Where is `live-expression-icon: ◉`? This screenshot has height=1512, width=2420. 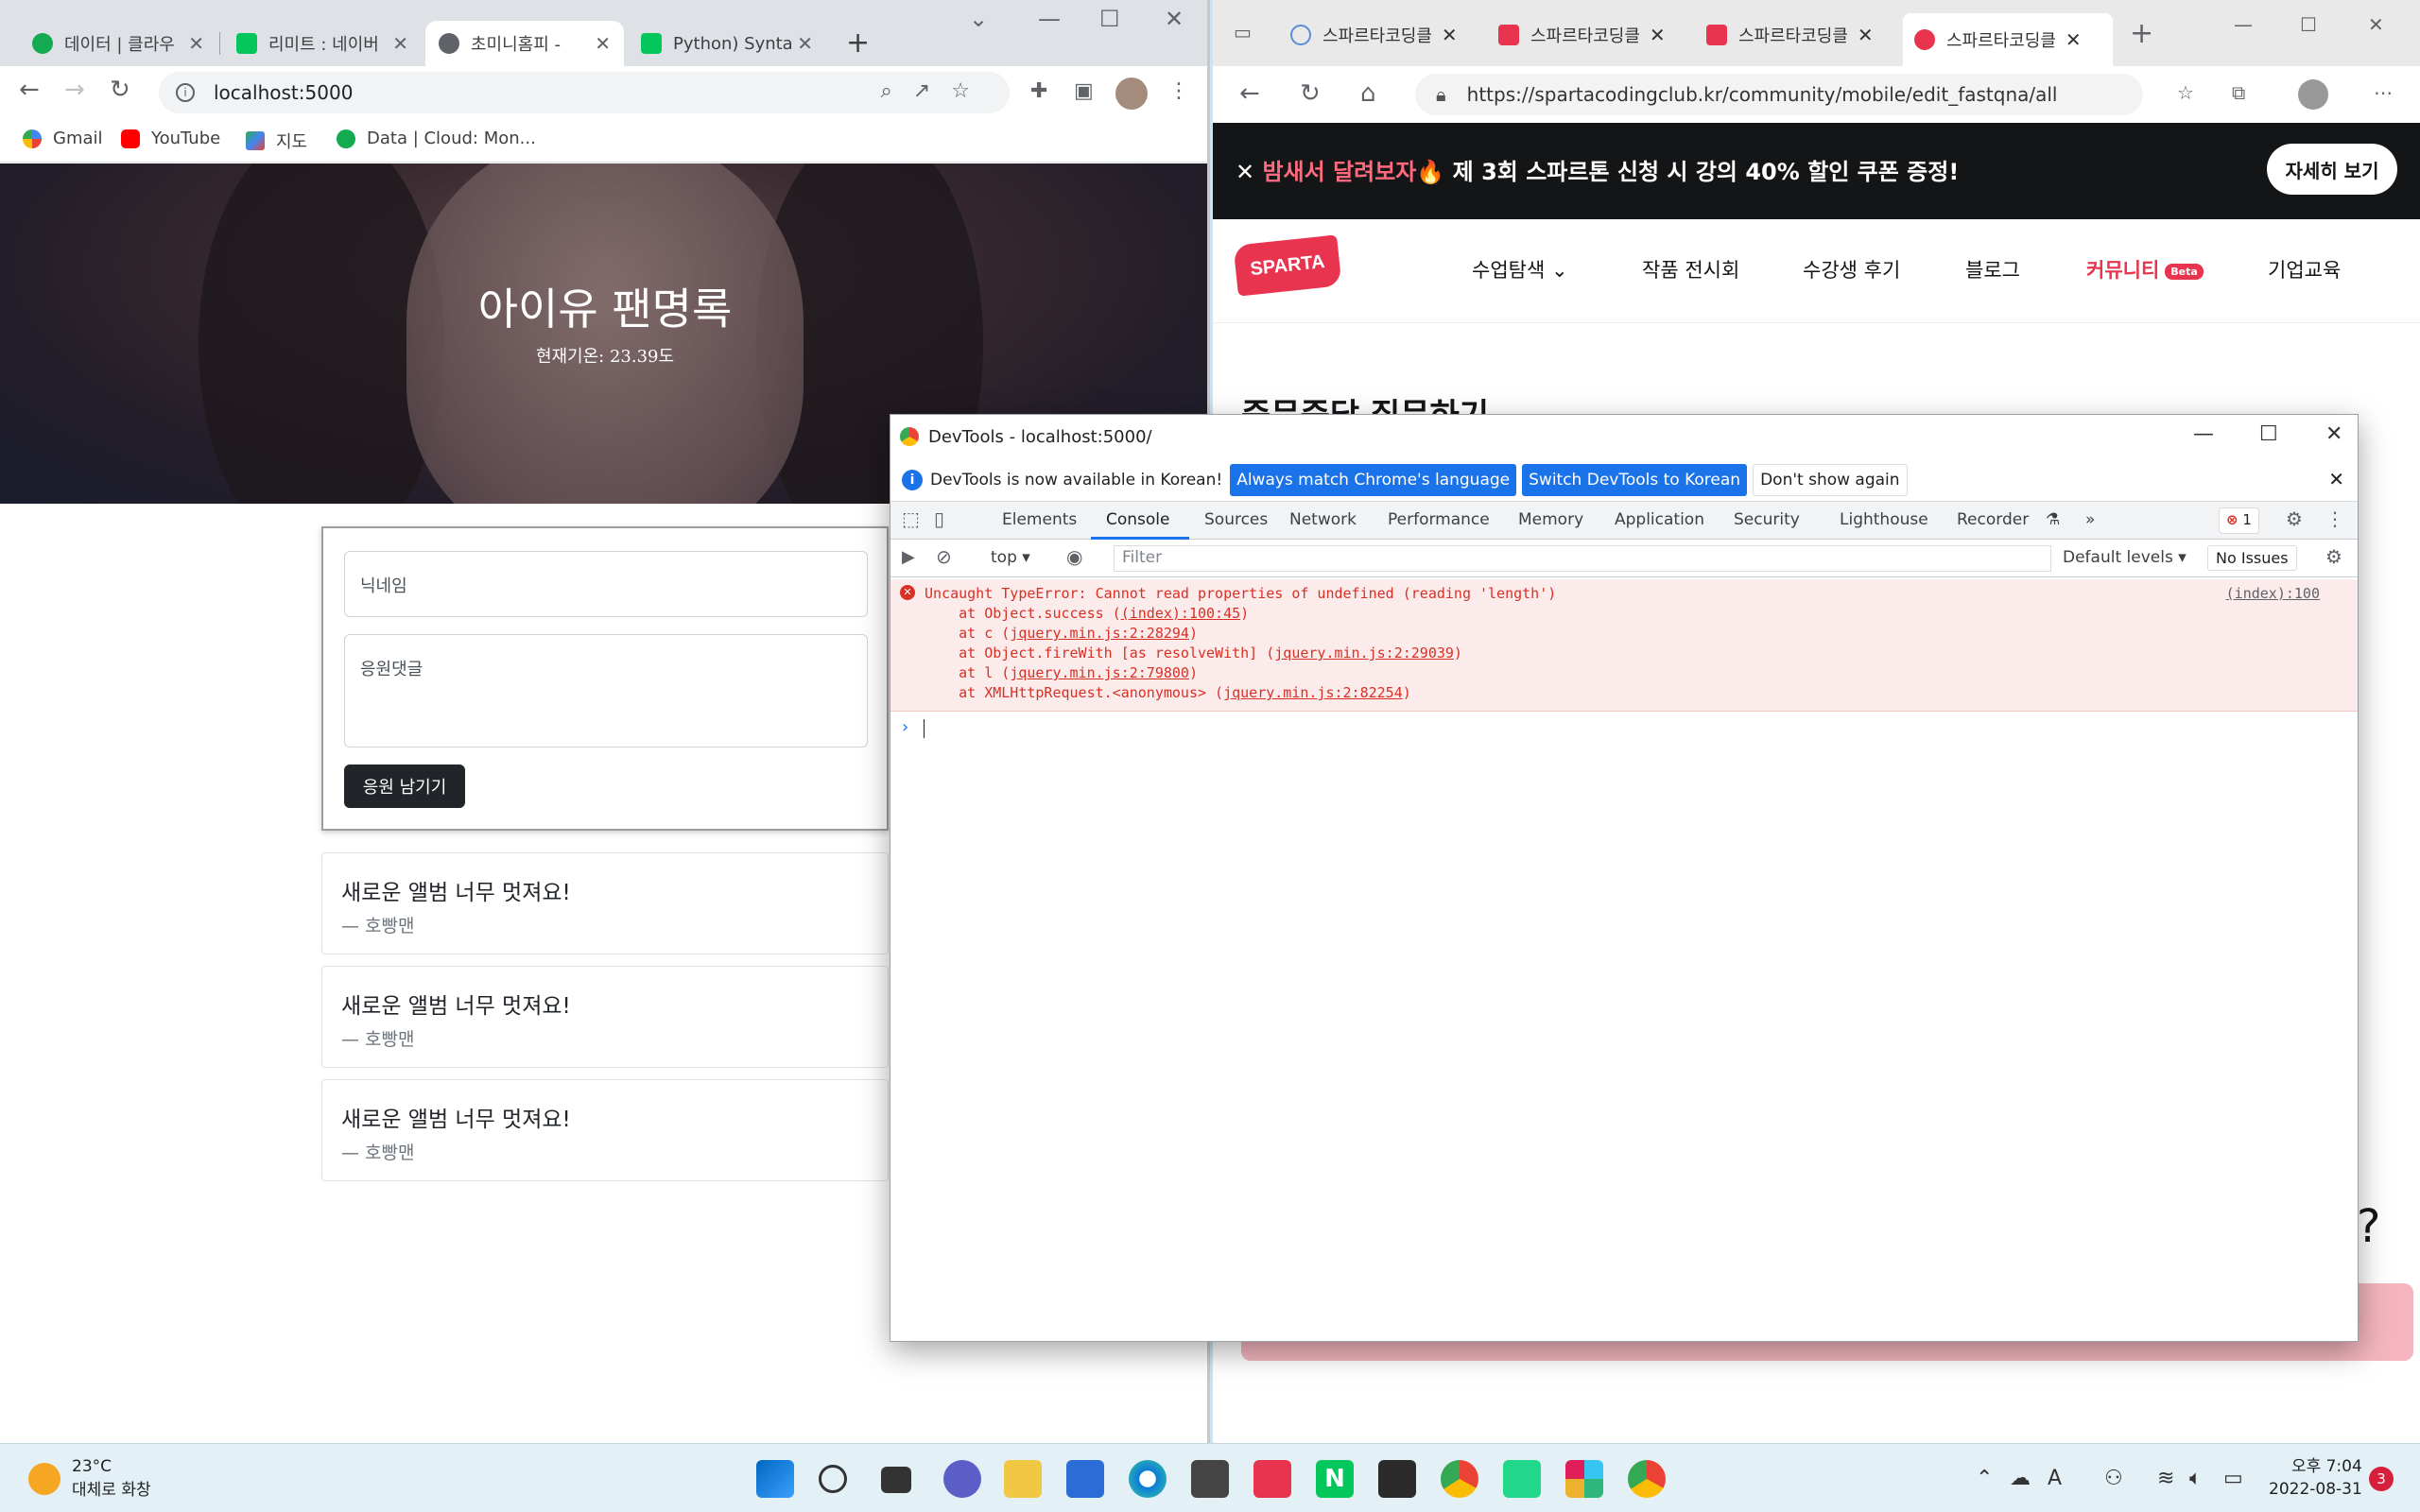 live-expression-icon: ◉ is located at coordinates (1074, 556).